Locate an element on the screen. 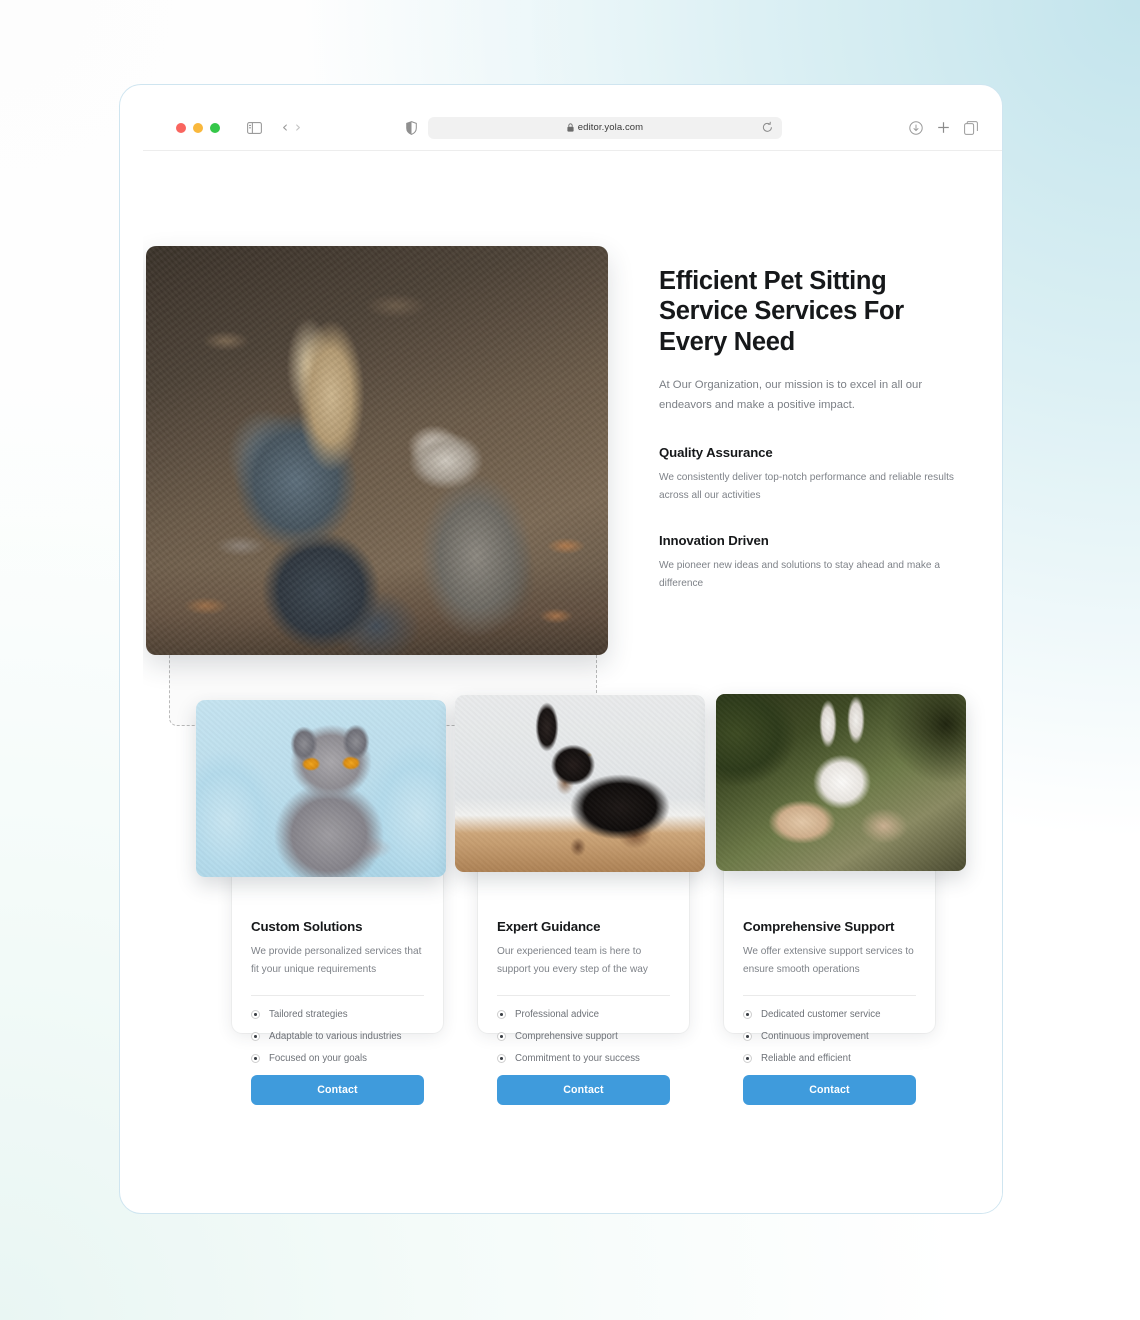  privacy-shield-icon is located at coordinates (411, 127).